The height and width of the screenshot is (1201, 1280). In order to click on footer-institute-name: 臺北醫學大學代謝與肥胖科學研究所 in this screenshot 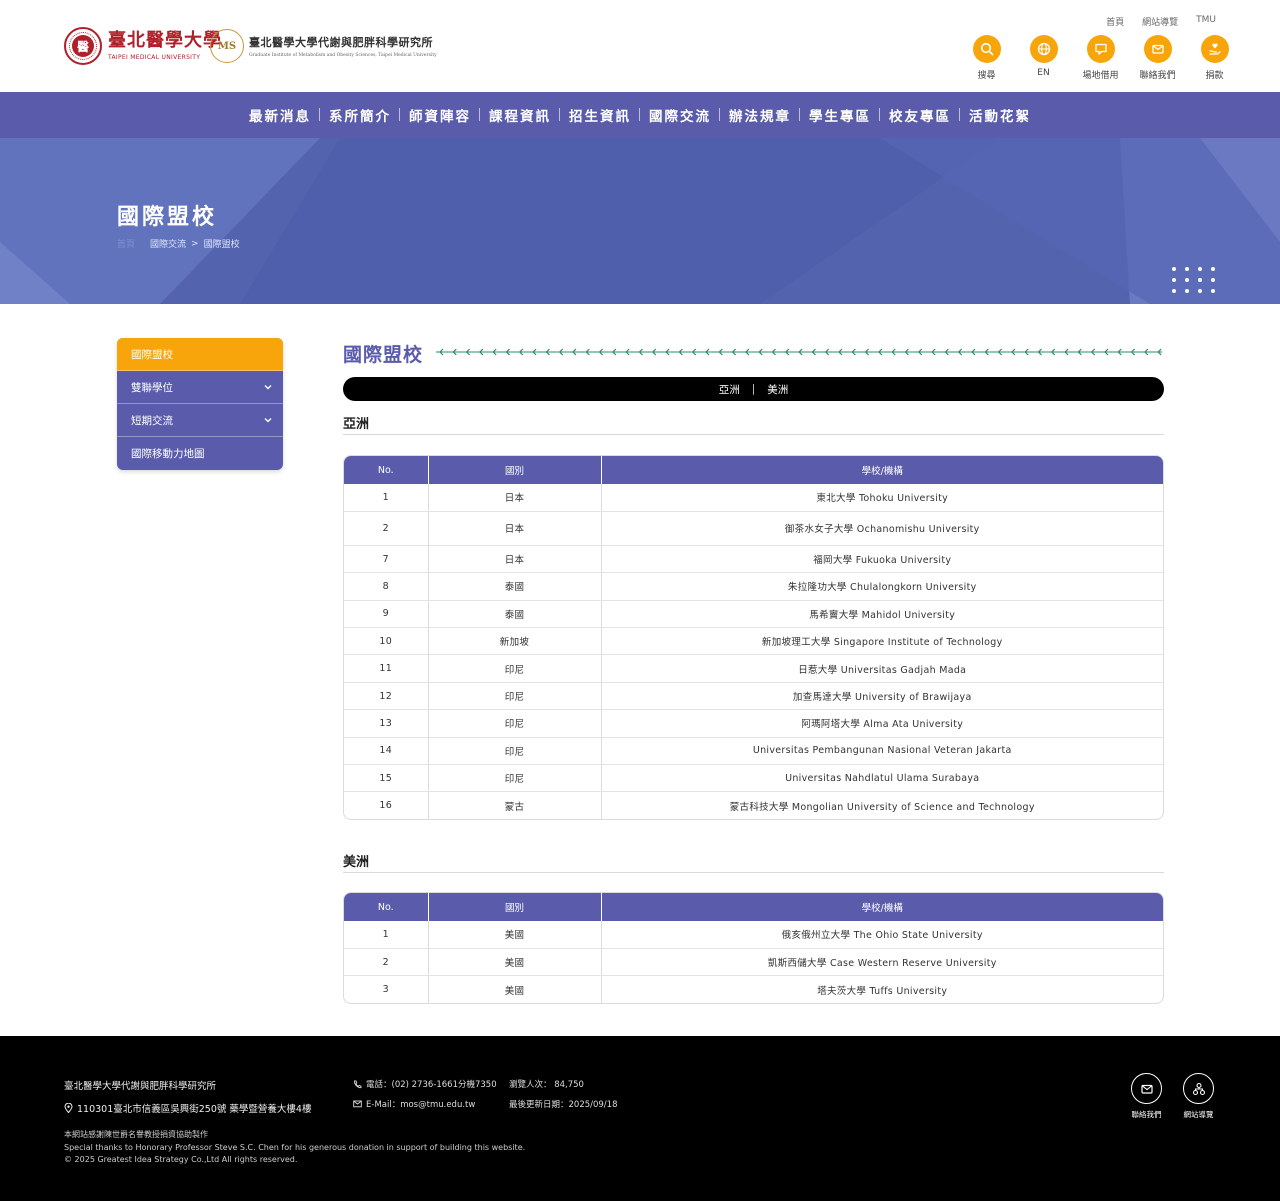, I will do `click(140, 1086)`.